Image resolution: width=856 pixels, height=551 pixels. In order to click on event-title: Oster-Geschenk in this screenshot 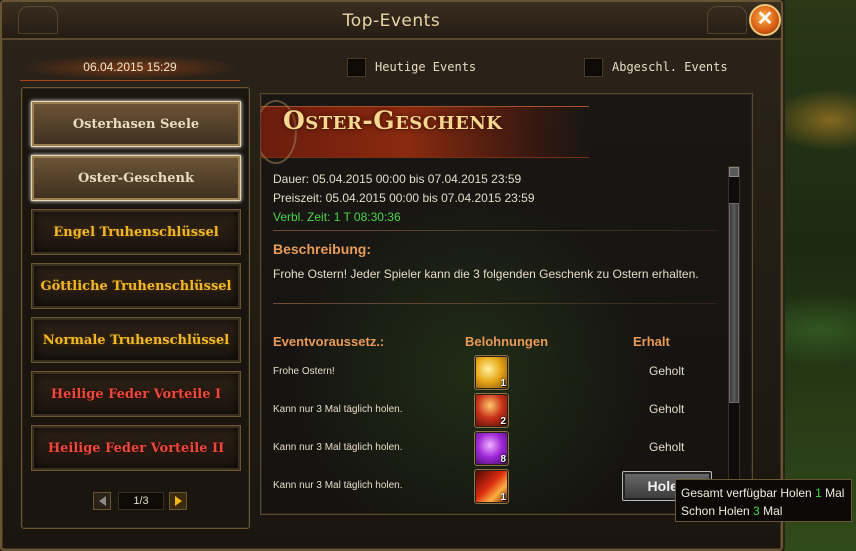, I will do `click(393, 120)`.